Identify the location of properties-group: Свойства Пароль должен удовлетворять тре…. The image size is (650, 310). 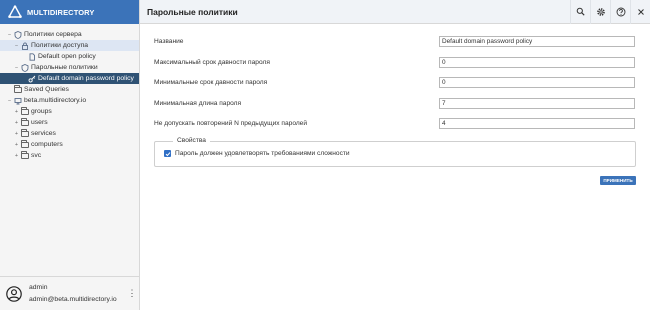
(395, 152).